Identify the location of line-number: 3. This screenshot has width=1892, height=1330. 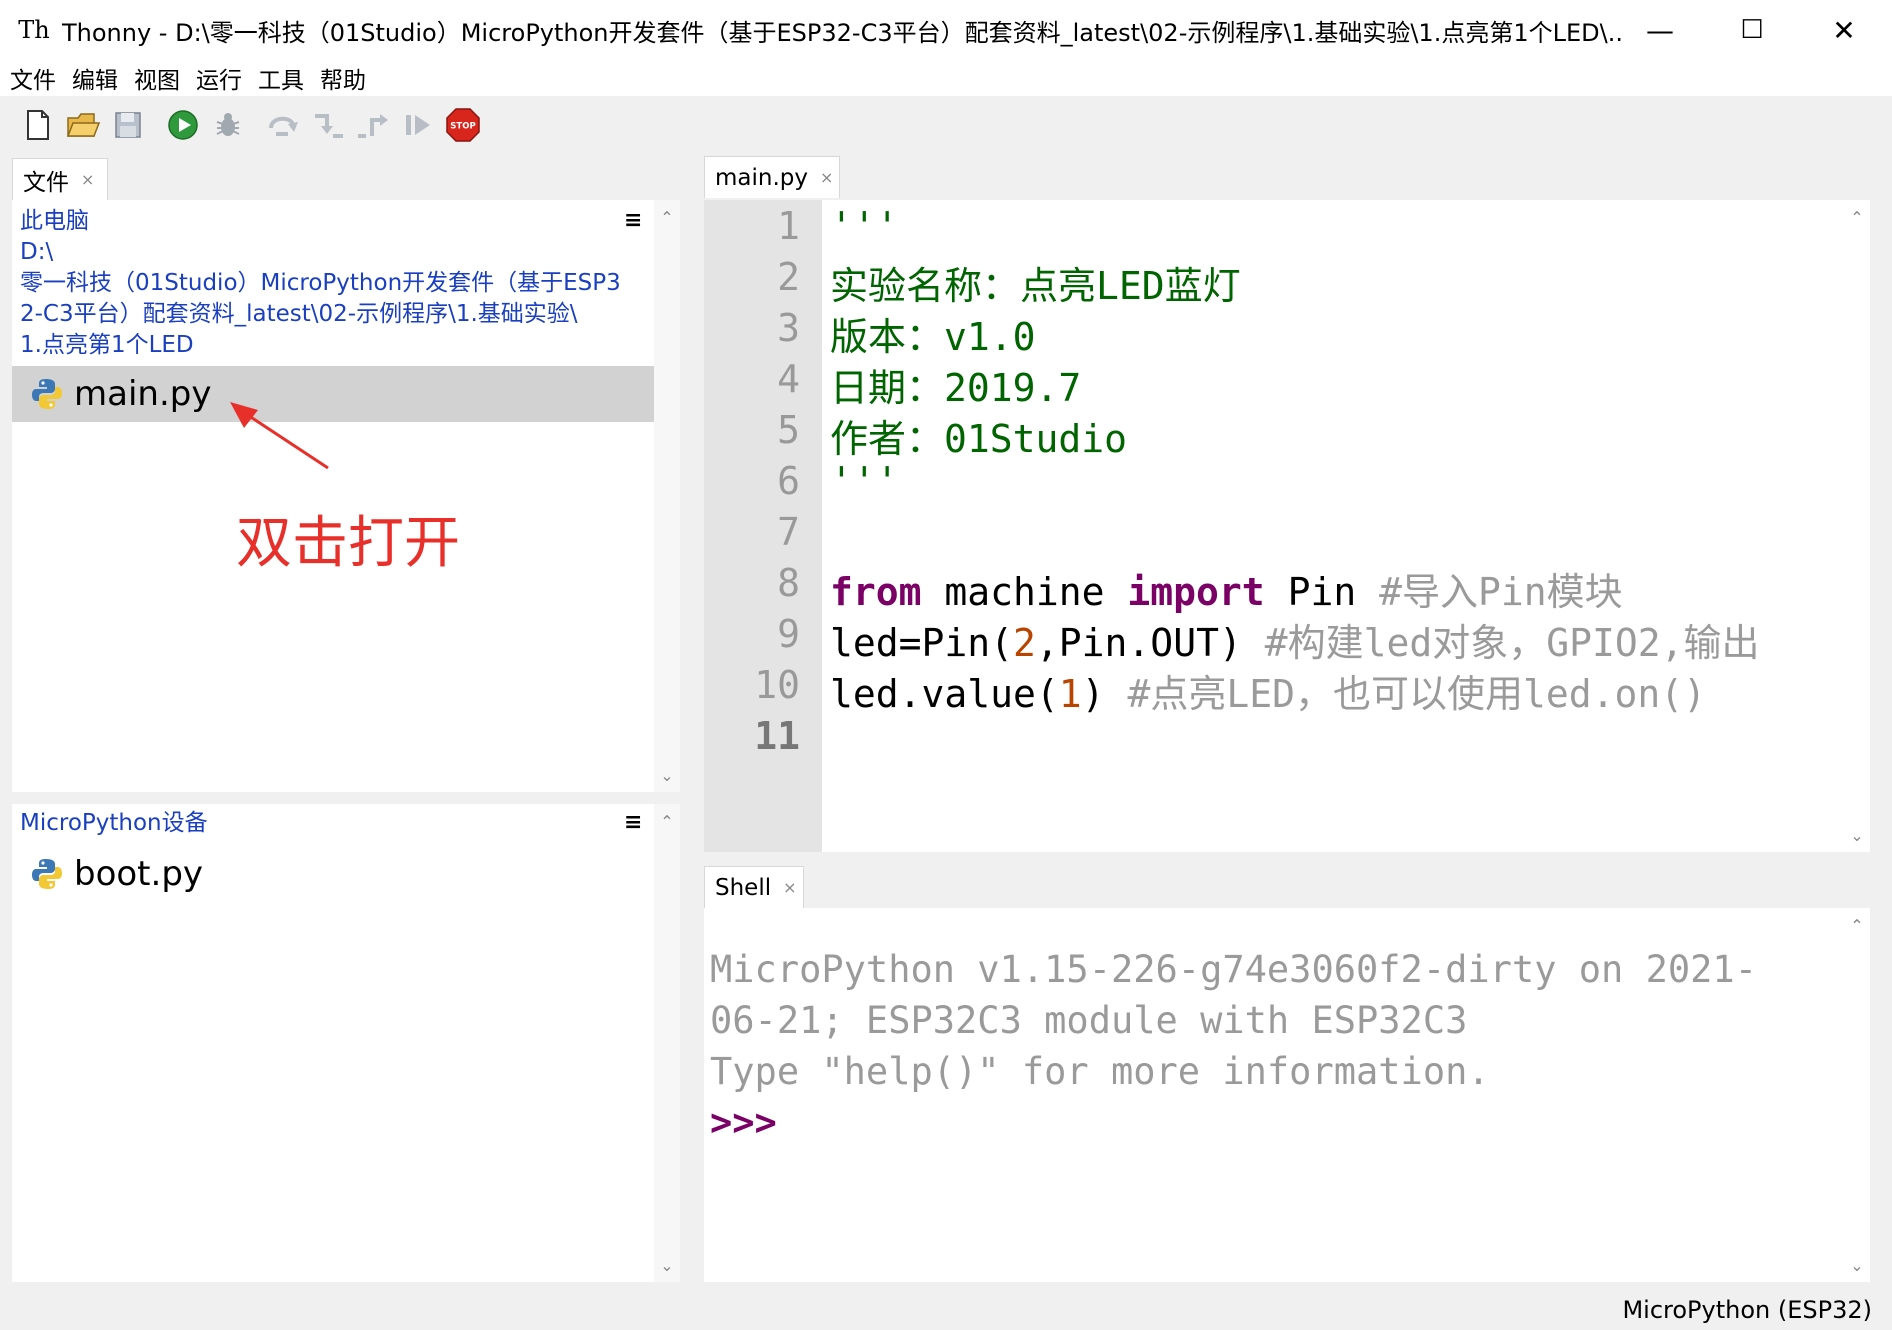
(788, 328).